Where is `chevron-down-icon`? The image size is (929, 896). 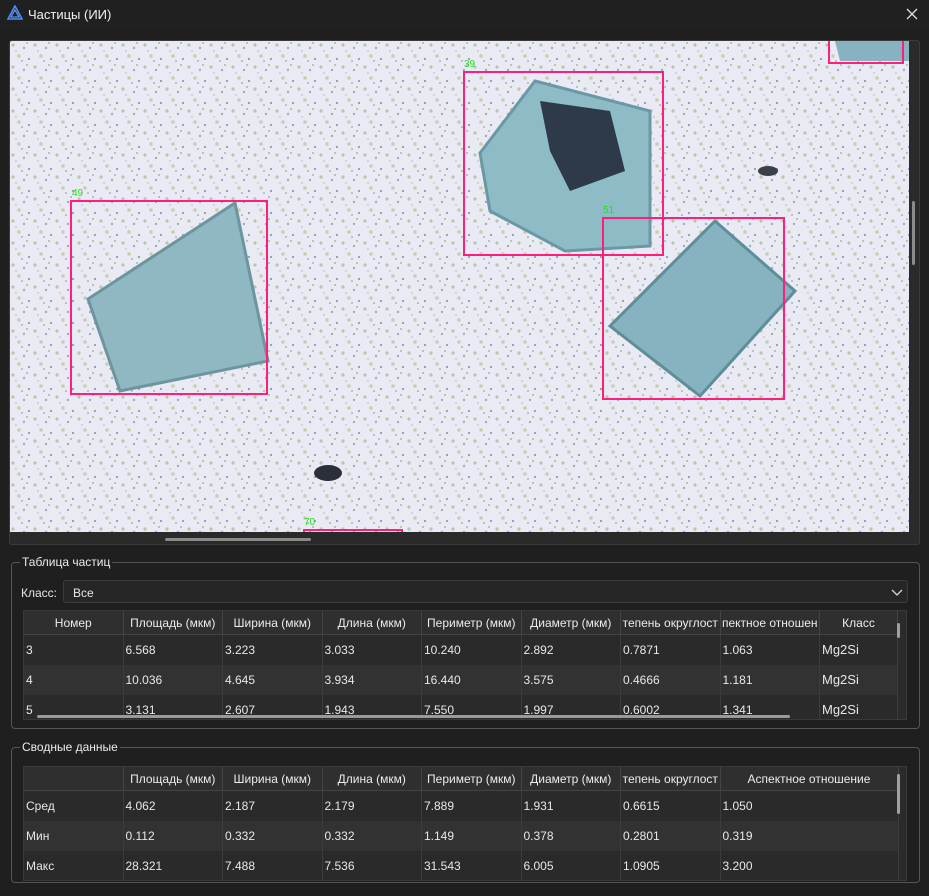
chevron-down-icon is located at coordinates (897, 592).